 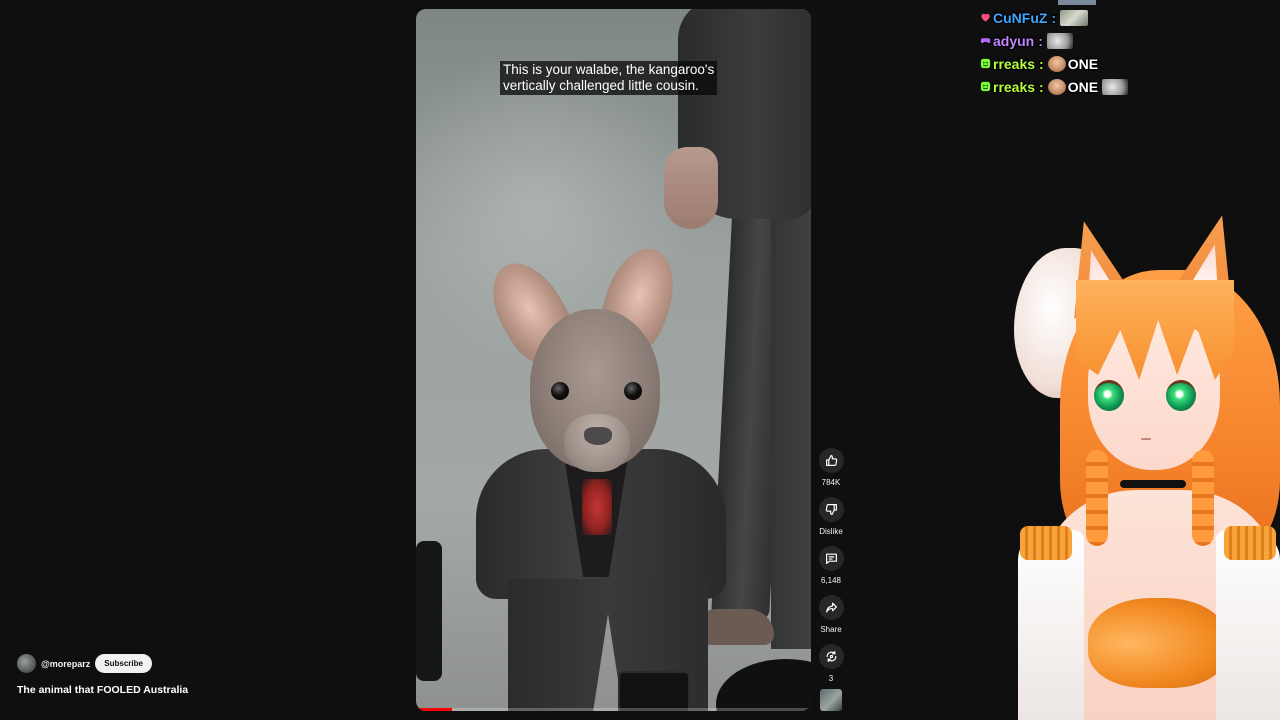 I want to click on dislike-label: Dislike, so click(x=831, y=531).